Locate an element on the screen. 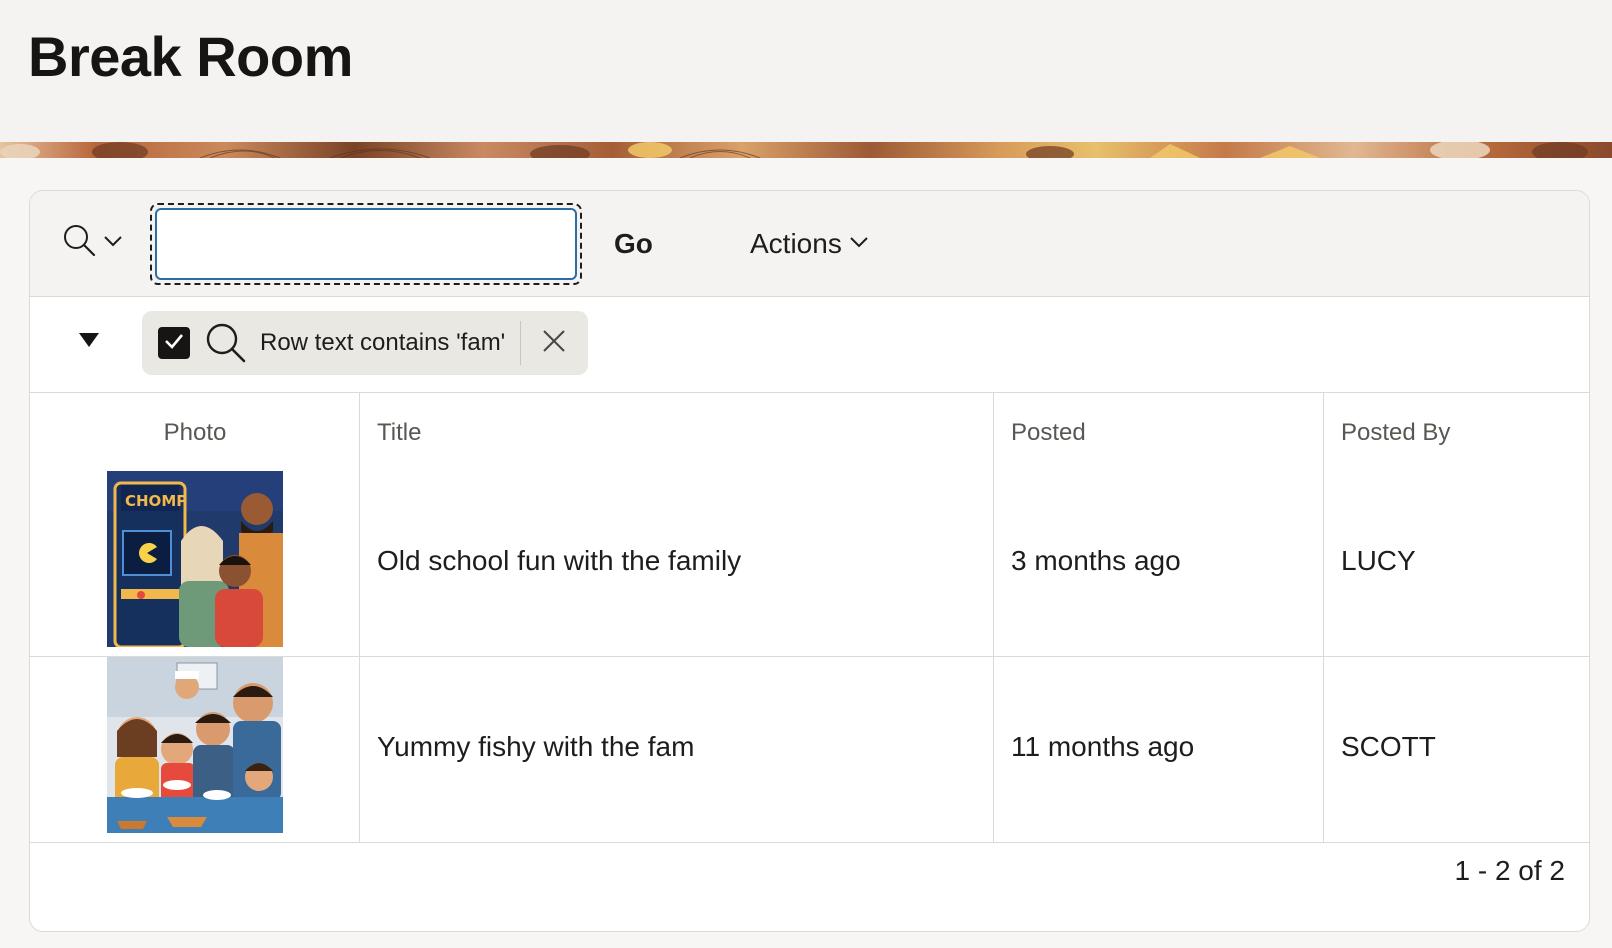  header-cell-title: Title is located at coordinates (677, 432).